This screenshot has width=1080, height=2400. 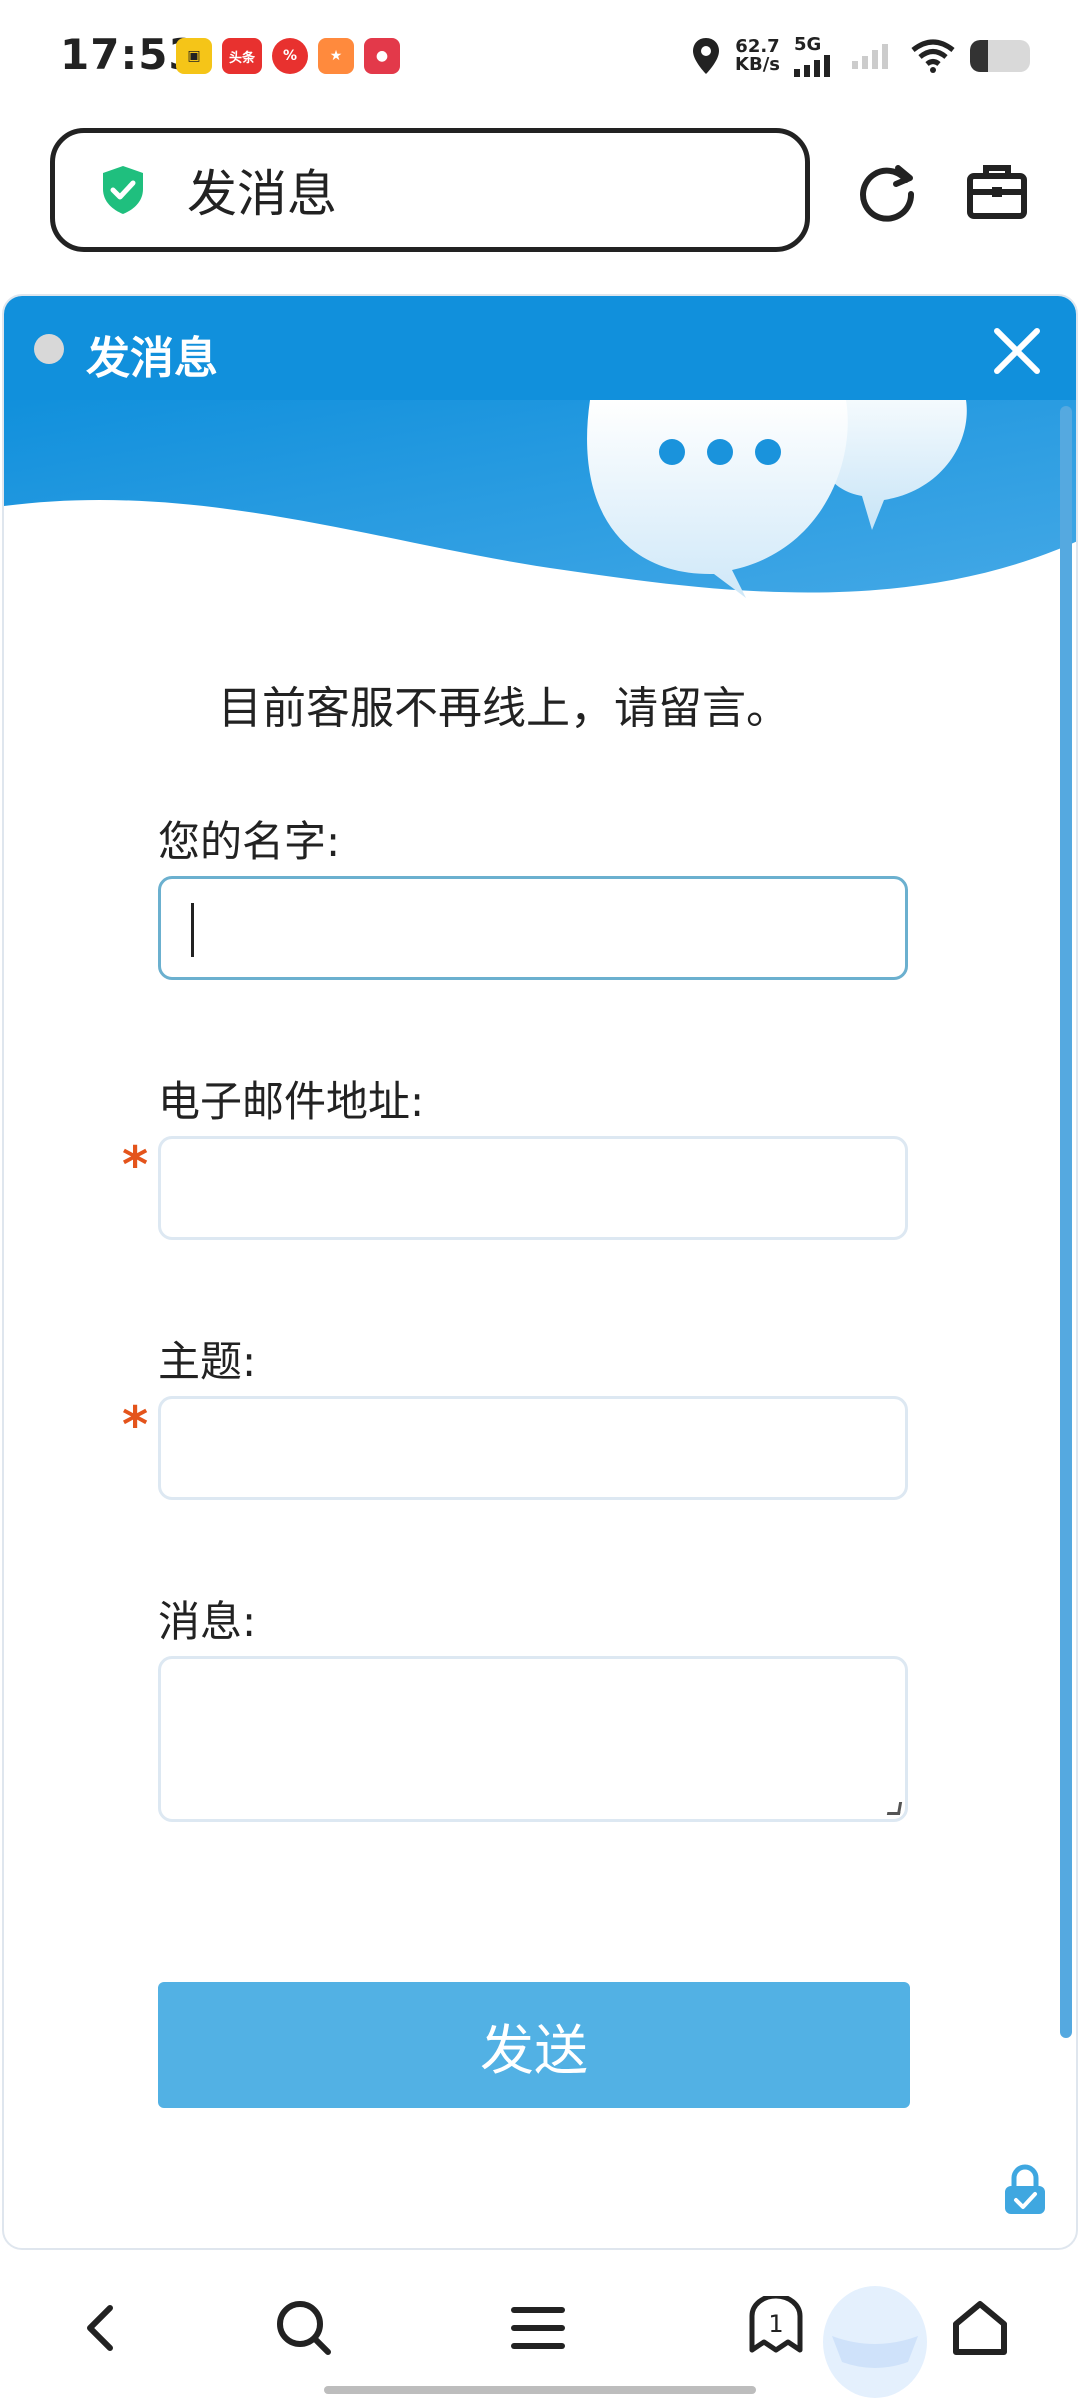 What do you see at coordinates (207, 1361) in the screenshot?
I see `subject-label: 主题:` at bounding box center [207, 1361].